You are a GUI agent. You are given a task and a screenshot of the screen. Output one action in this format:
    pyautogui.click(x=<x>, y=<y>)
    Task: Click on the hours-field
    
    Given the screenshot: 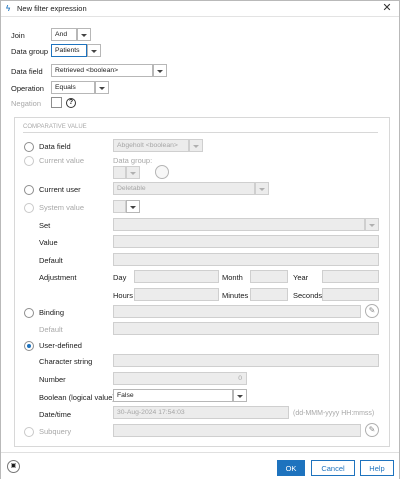 What is the action you would take?
    pyautogui.click(x=176, y=294)
    